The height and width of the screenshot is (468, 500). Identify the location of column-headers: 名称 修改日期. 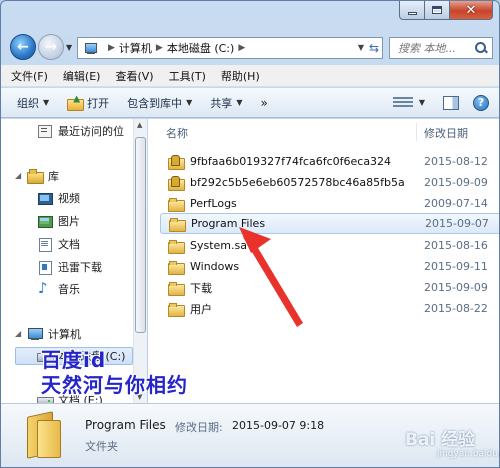
(323, 132).